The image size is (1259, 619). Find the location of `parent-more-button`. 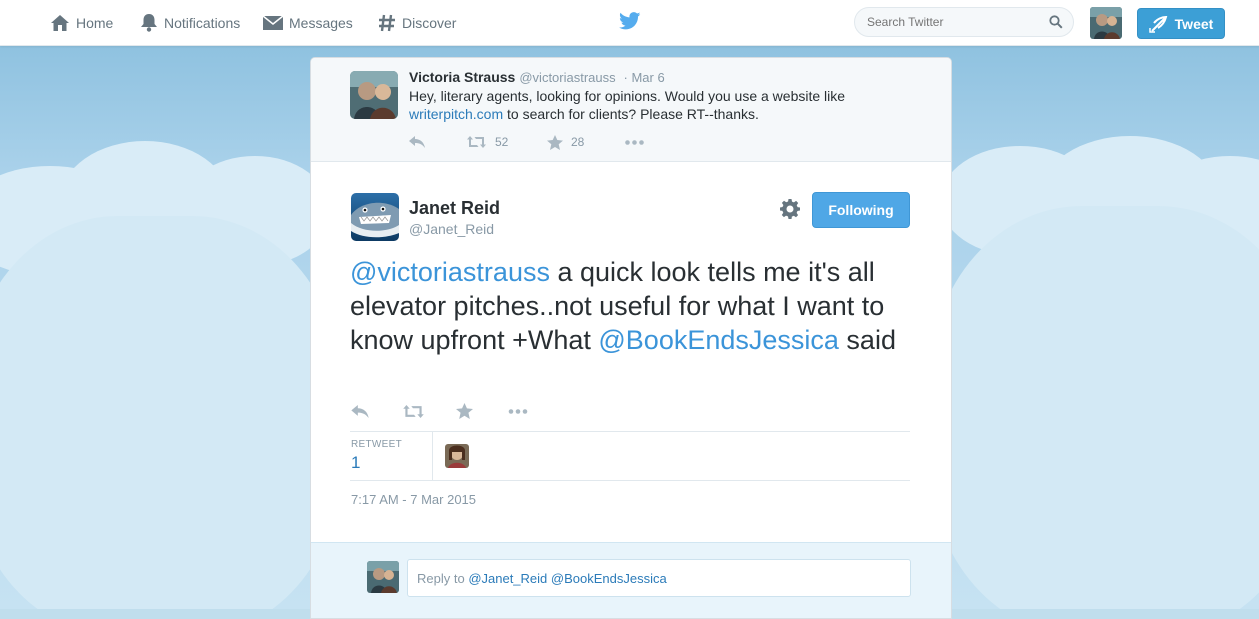

parent-more-button is located at coordinates (634, 142).